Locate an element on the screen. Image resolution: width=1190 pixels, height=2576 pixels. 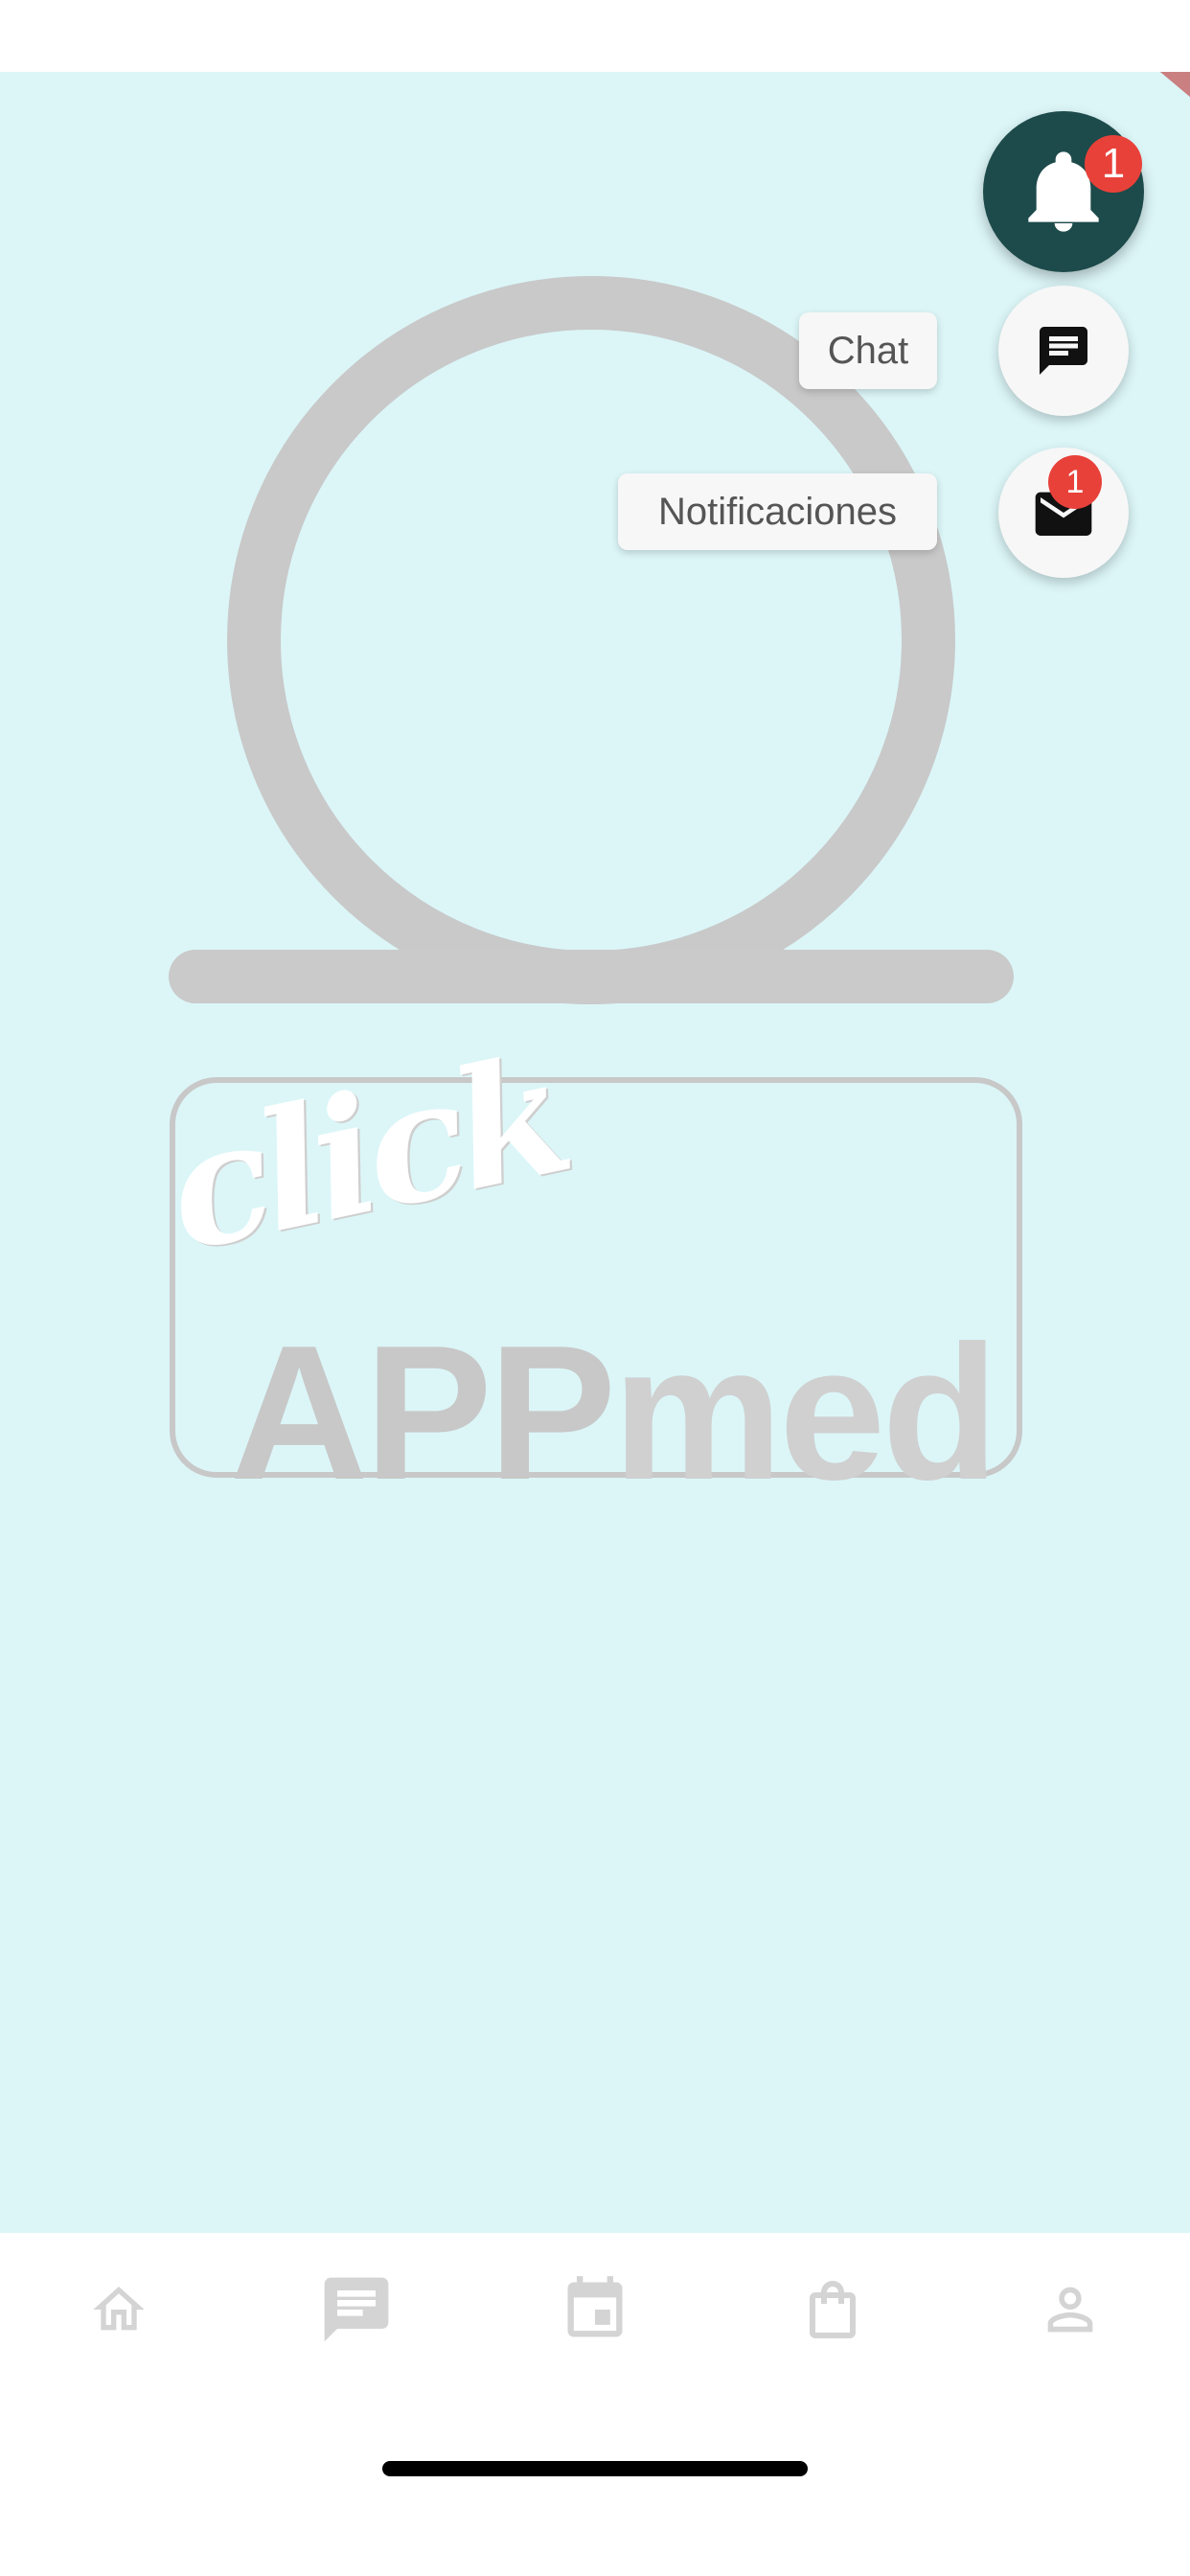
tab-shop is located at coordinates (833, 2310).